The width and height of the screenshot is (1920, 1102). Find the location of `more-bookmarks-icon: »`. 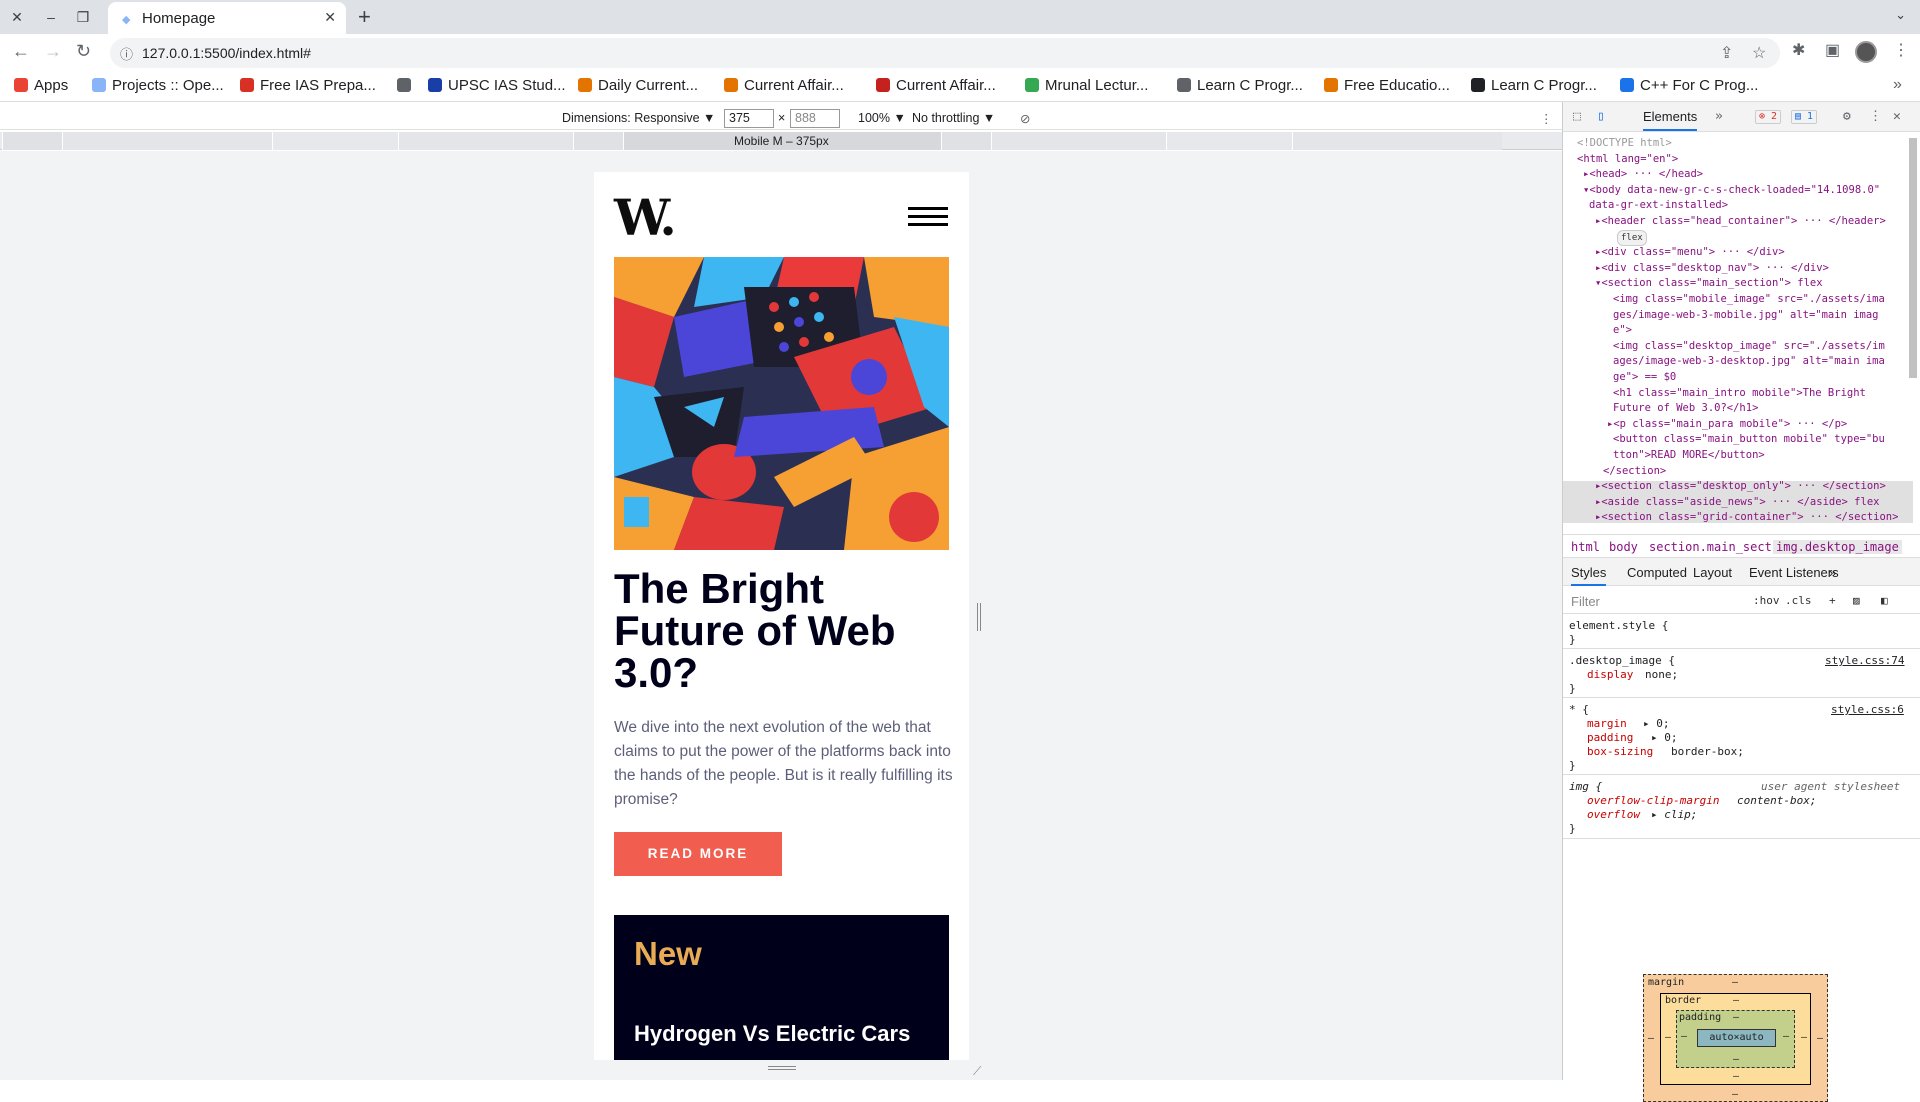

more-bookmarks-icon: » is located at coordinates (1897, 85).